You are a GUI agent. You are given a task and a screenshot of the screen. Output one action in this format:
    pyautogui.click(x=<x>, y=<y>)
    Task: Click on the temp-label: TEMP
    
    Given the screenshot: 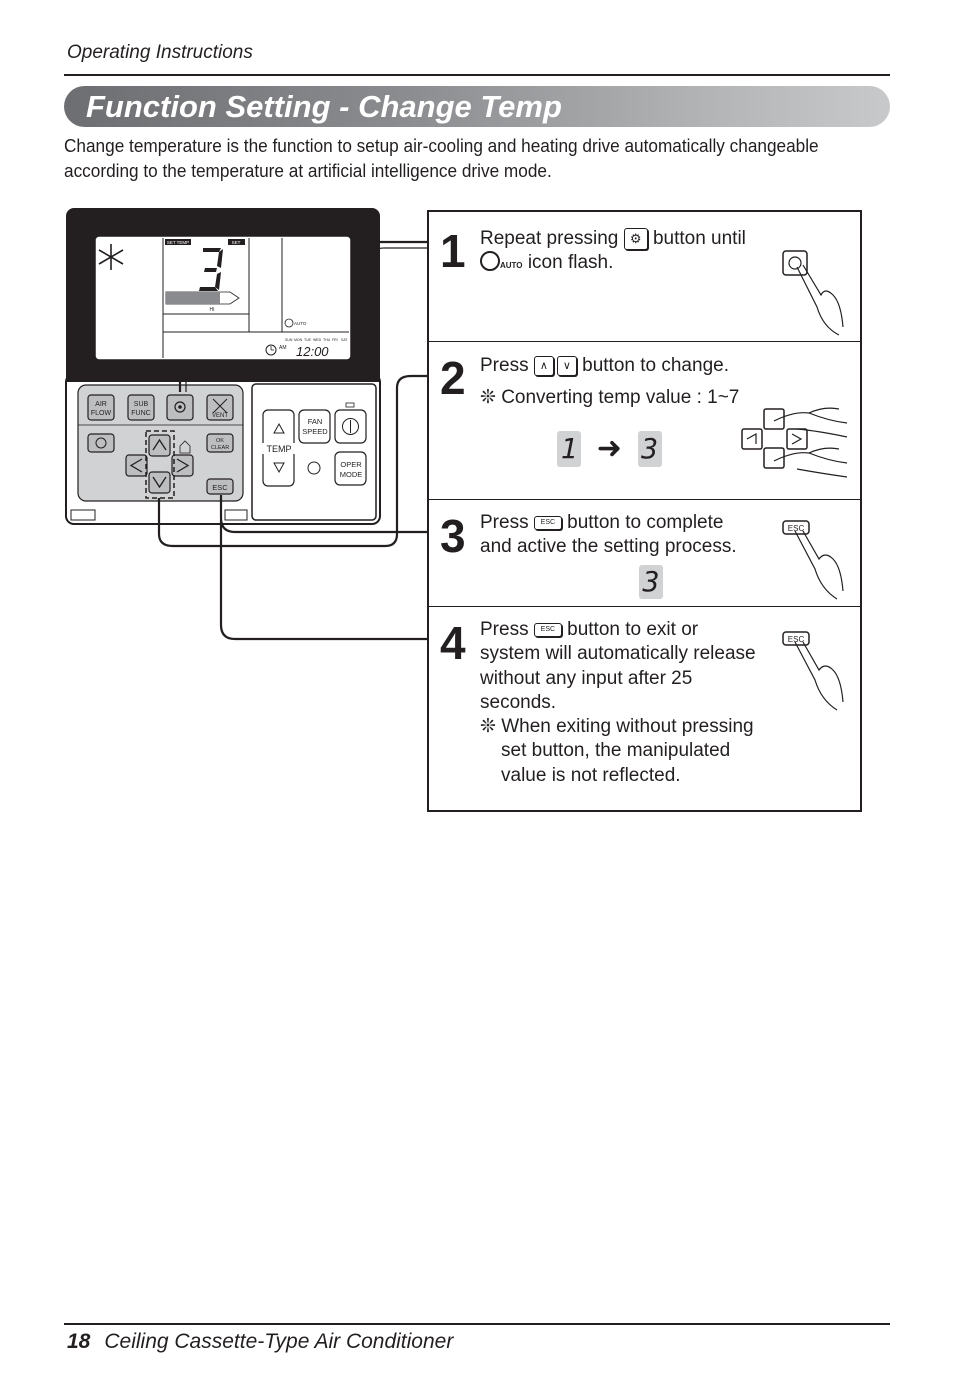 What is the action you would take?
    pyautogui.click(x=278, y=449)
    